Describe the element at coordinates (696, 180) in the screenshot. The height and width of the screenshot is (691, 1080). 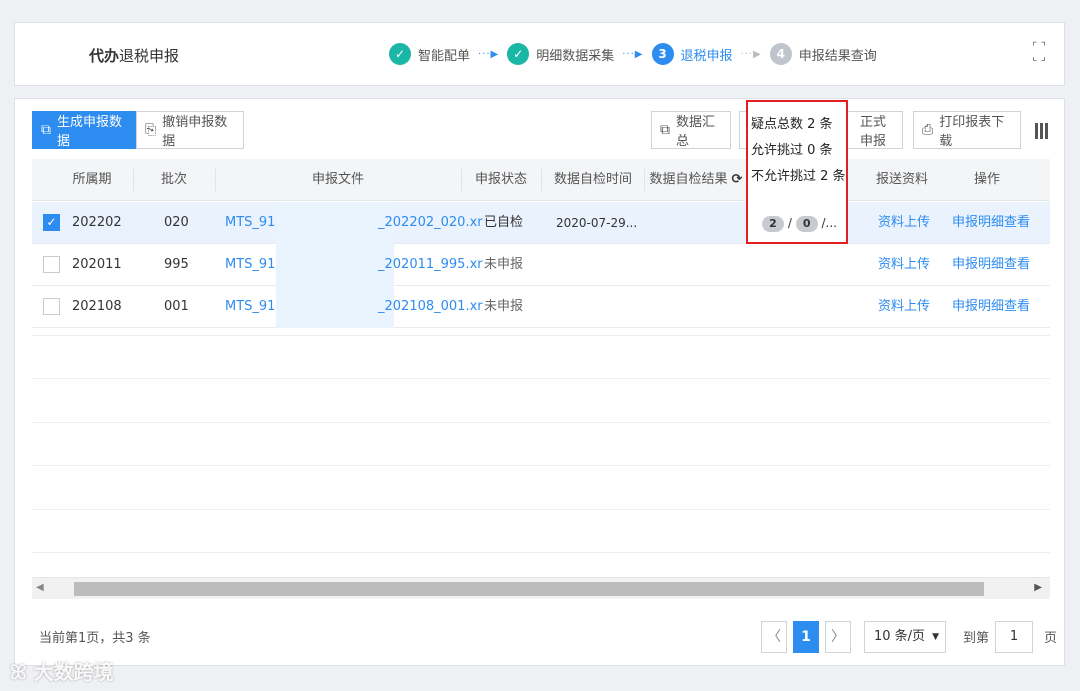
I see `th-check-result: 数据自检结果 ⟳` at that location.